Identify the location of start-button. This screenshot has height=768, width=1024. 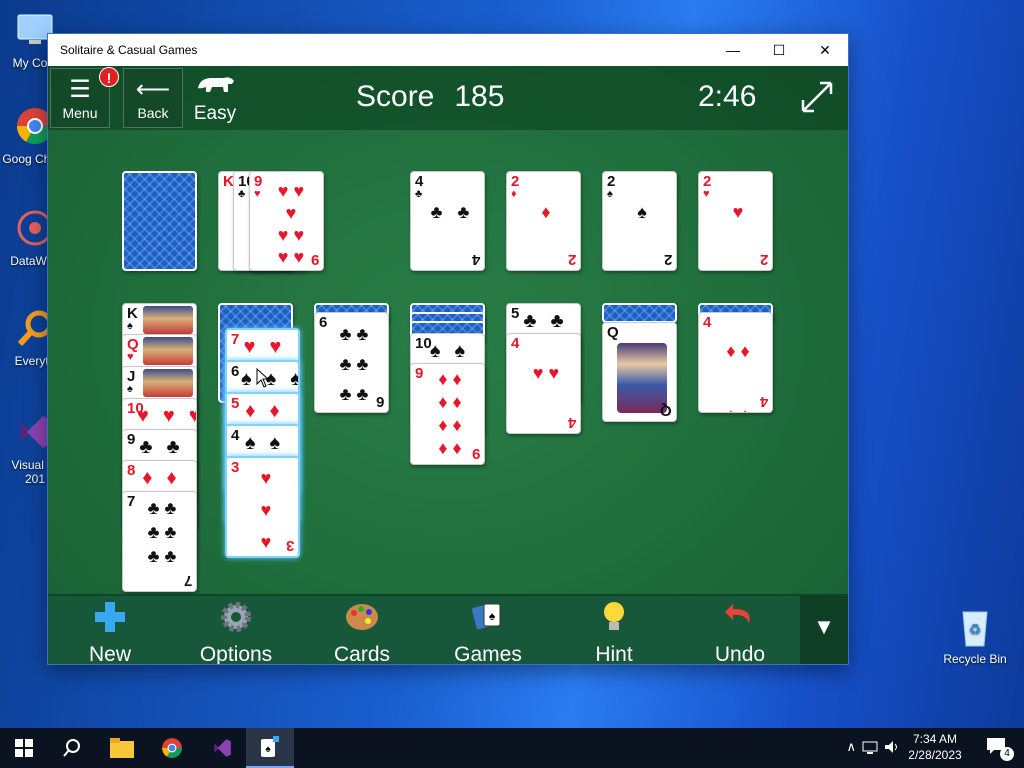
(24, 748).